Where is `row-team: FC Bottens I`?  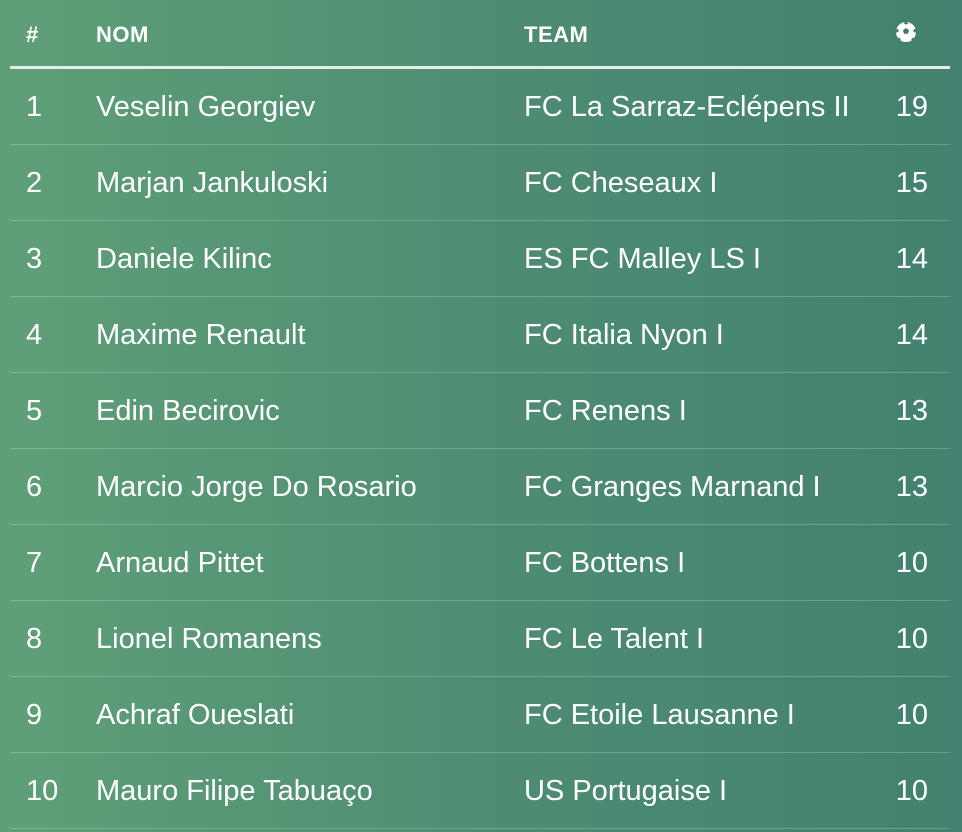 row-team: FC Bottens I is located at coordinates (605, 563).